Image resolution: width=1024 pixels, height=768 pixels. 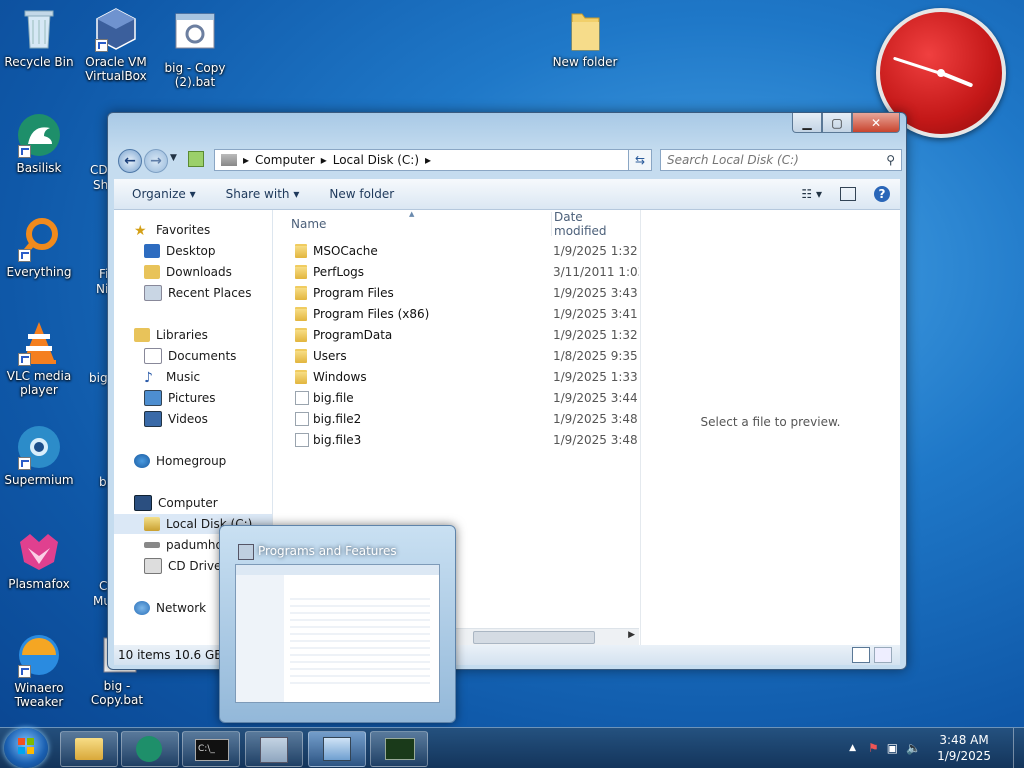 What do you see at coordinates (337, 749) in the screenshot?
I see `taskbar-control-panel` at bounding box center [337, 749].